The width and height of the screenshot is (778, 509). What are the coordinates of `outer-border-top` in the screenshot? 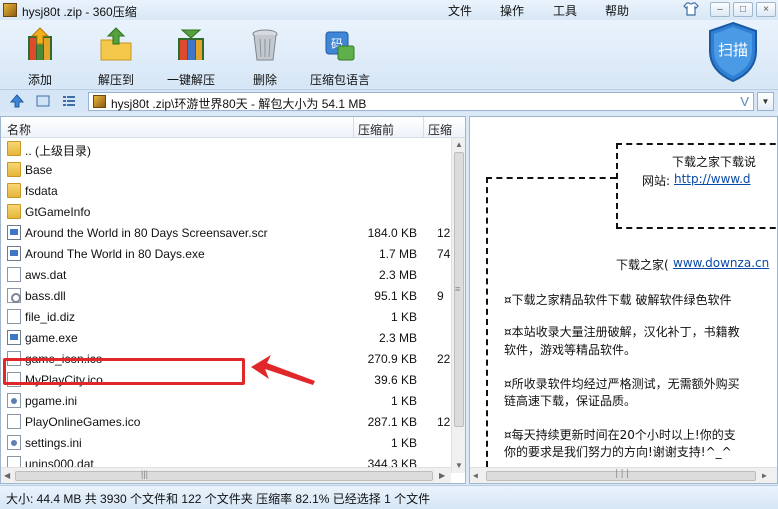 It's located at (551, 178).